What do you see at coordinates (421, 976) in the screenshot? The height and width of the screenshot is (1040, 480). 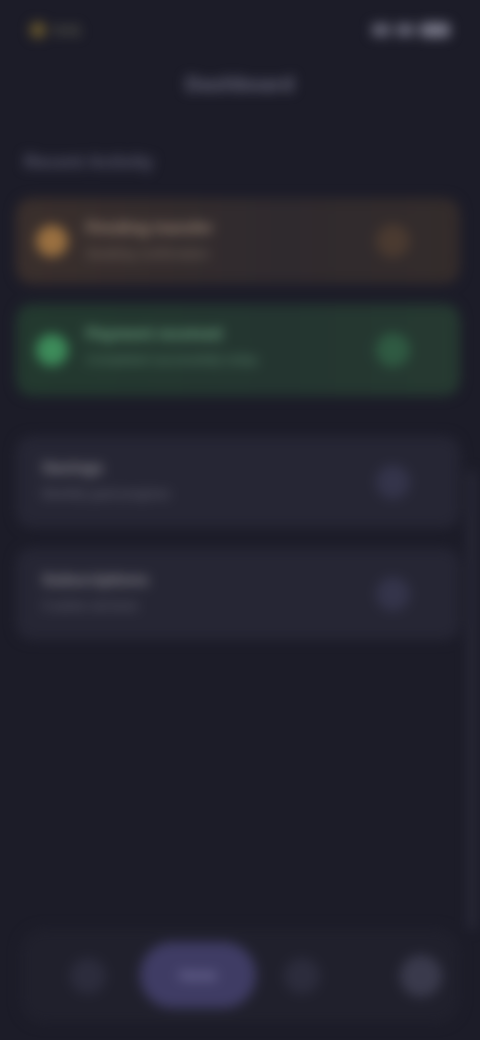 I see `profile-icon` at bounding box center [421, 976].